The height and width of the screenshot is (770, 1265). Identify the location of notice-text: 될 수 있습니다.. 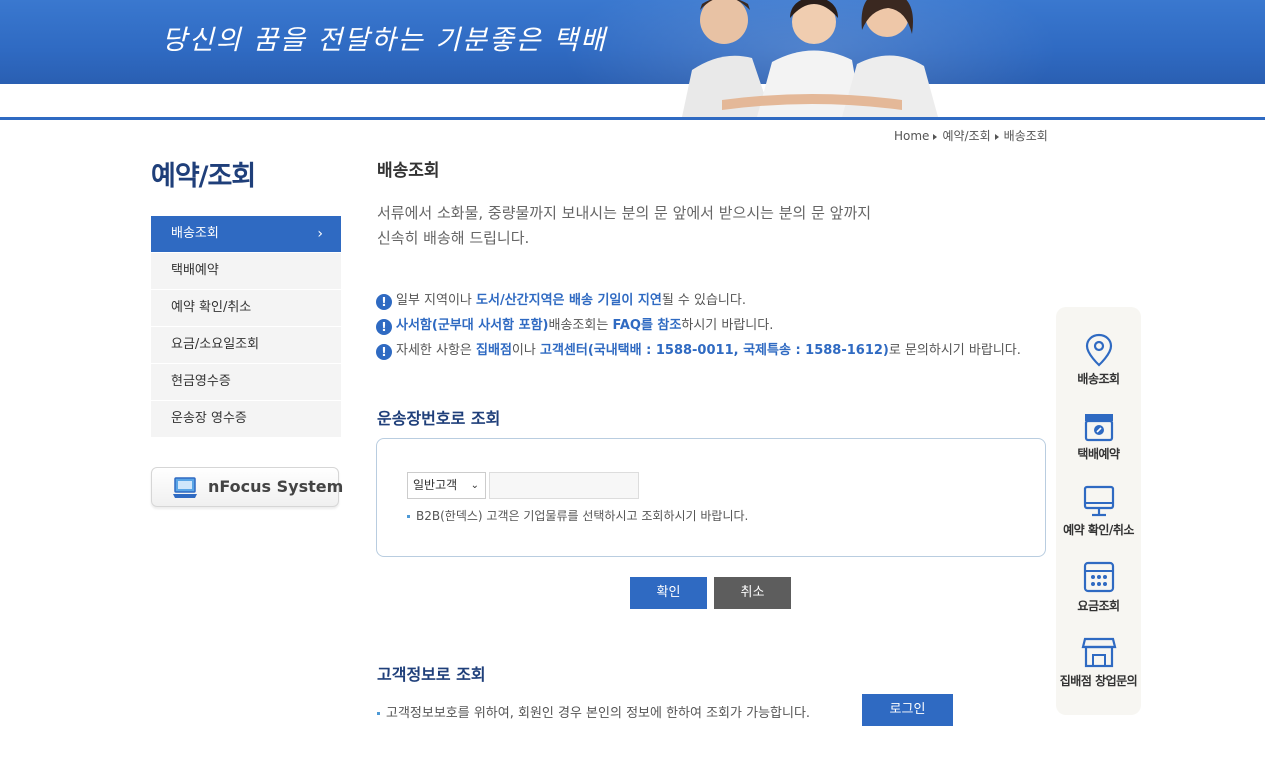
(703, 300).